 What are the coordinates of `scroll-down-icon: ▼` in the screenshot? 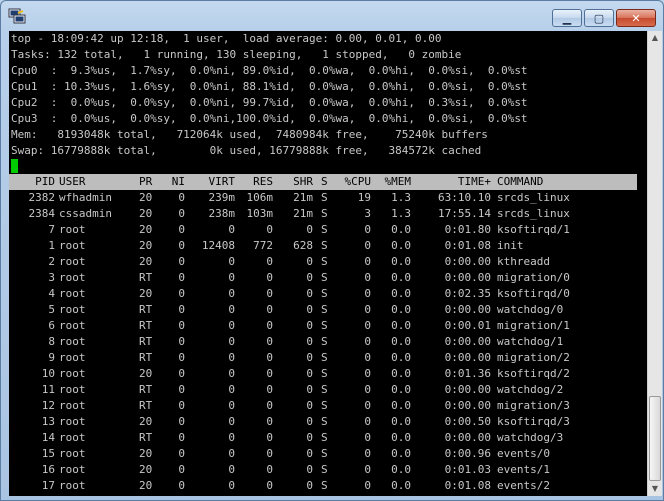 It's located at (655, 489).